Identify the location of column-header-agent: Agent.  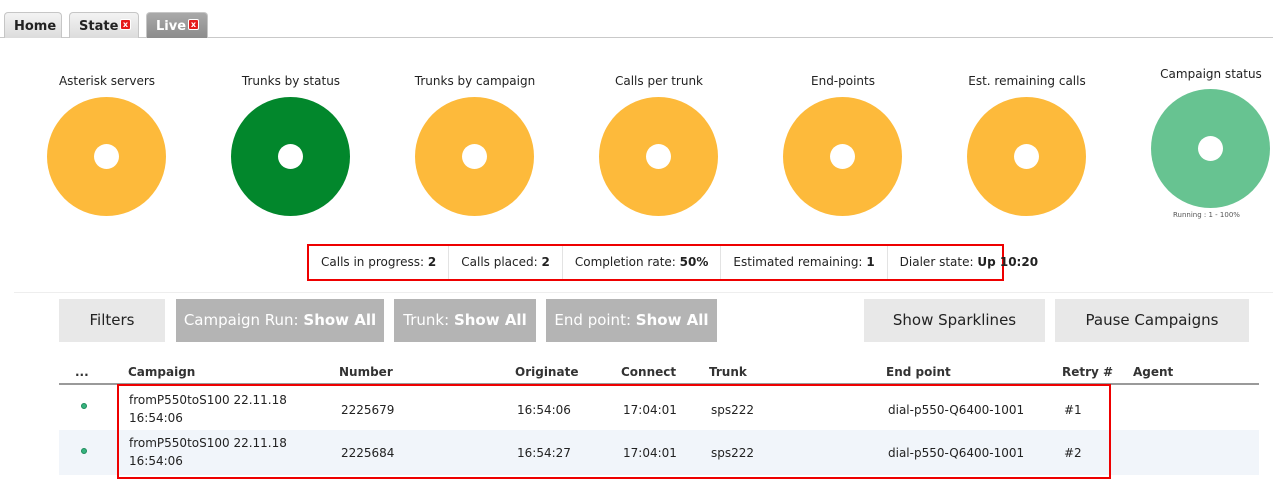
(1153, 372).